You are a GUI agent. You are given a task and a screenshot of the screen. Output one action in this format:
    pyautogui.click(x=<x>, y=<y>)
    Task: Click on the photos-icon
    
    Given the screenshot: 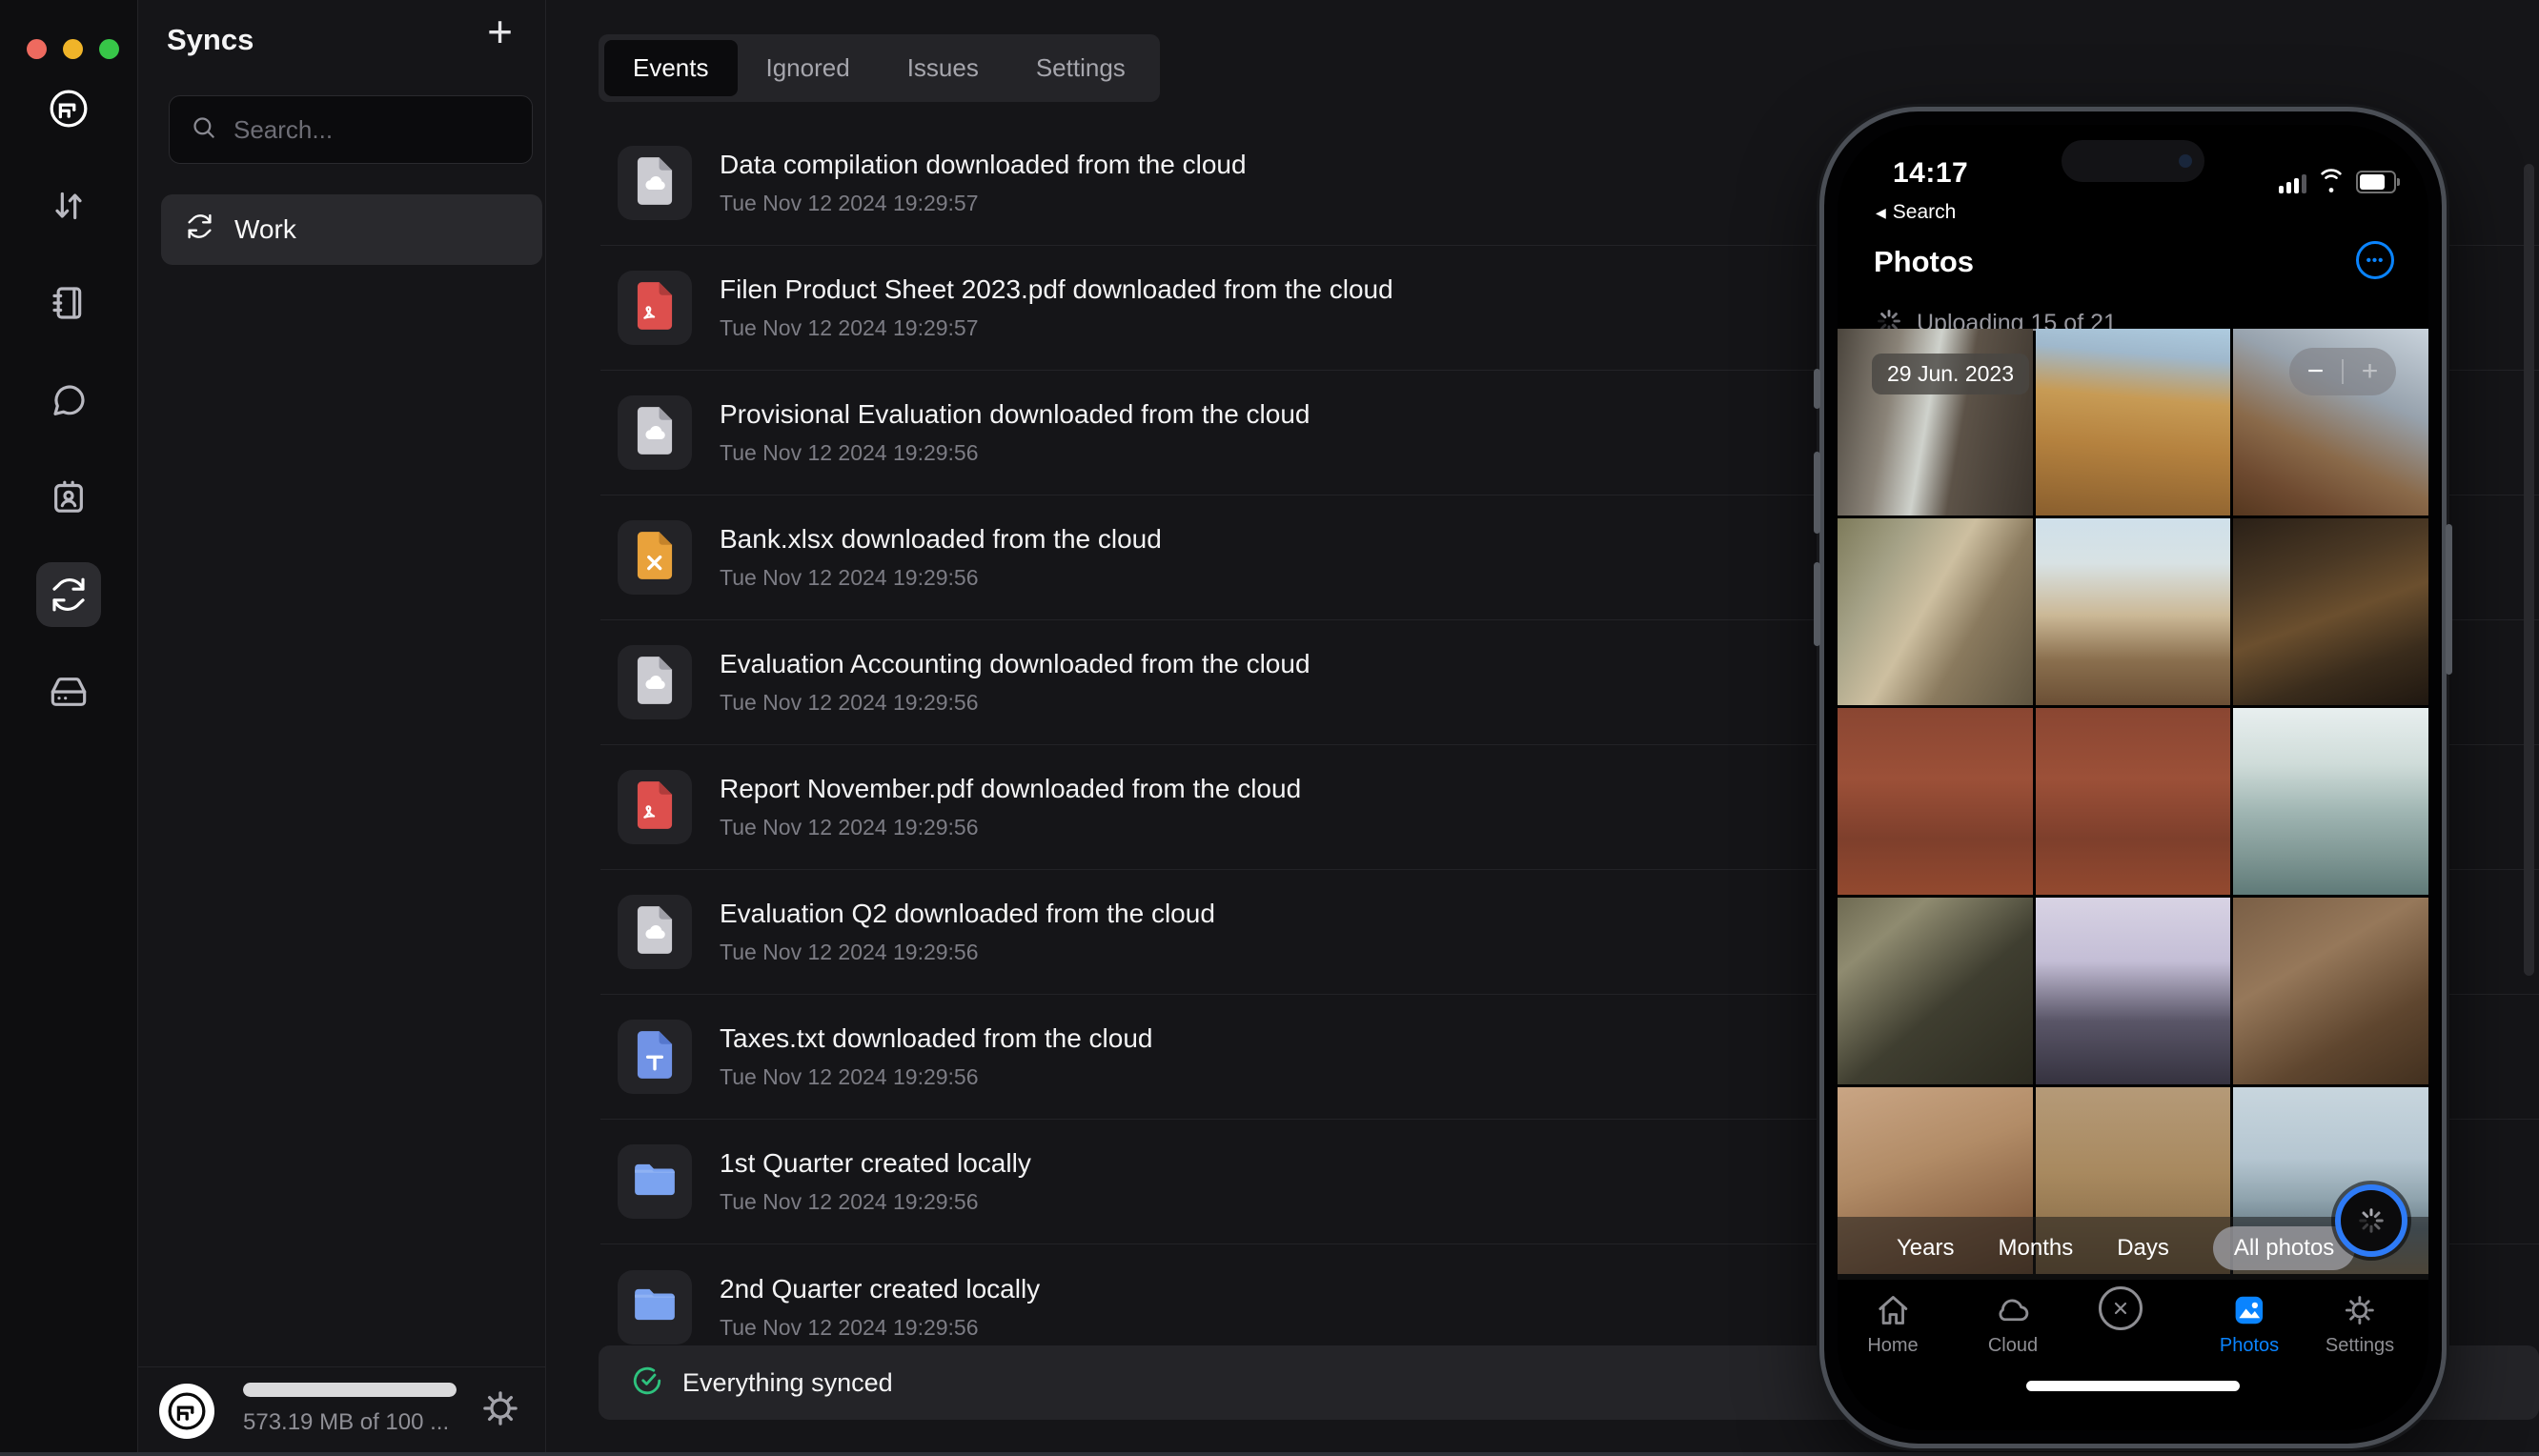 What is the action you would take?
    pyautogui.click(x=2250, y=1310)
    